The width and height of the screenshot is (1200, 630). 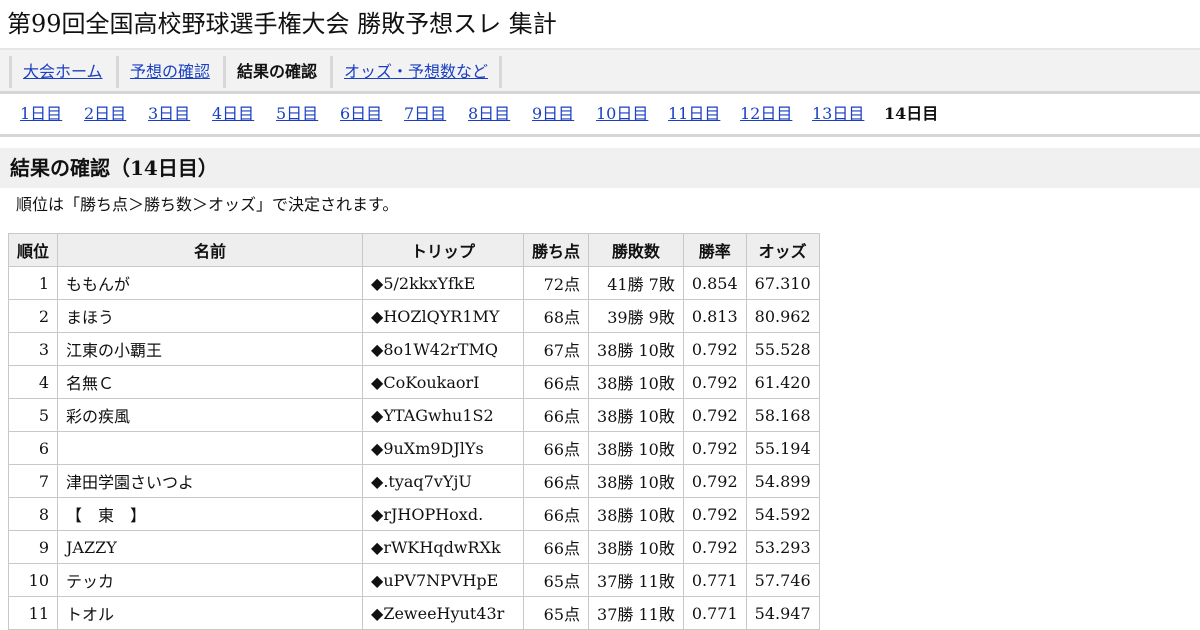 I want to click on cell-points: 65点, so click(x=556, y=580).